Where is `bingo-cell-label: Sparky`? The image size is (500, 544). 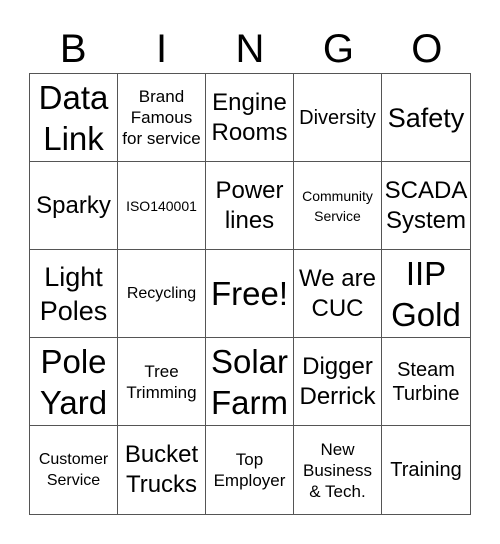 bingo-cell-label: Sparky is located at coordinates (73, 205).